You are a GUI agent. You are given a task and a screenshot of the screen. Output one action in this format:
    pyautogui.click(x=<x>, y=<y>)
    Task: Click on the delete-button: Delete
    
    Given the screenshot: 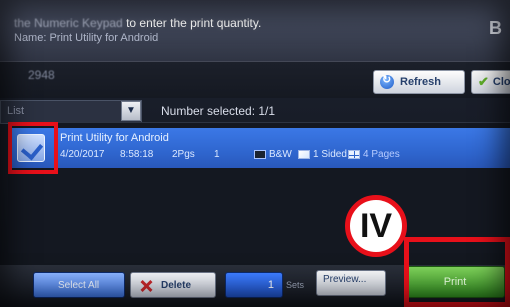 What is the action you would take?
    pyautogui.click(x=173, y=285)
    